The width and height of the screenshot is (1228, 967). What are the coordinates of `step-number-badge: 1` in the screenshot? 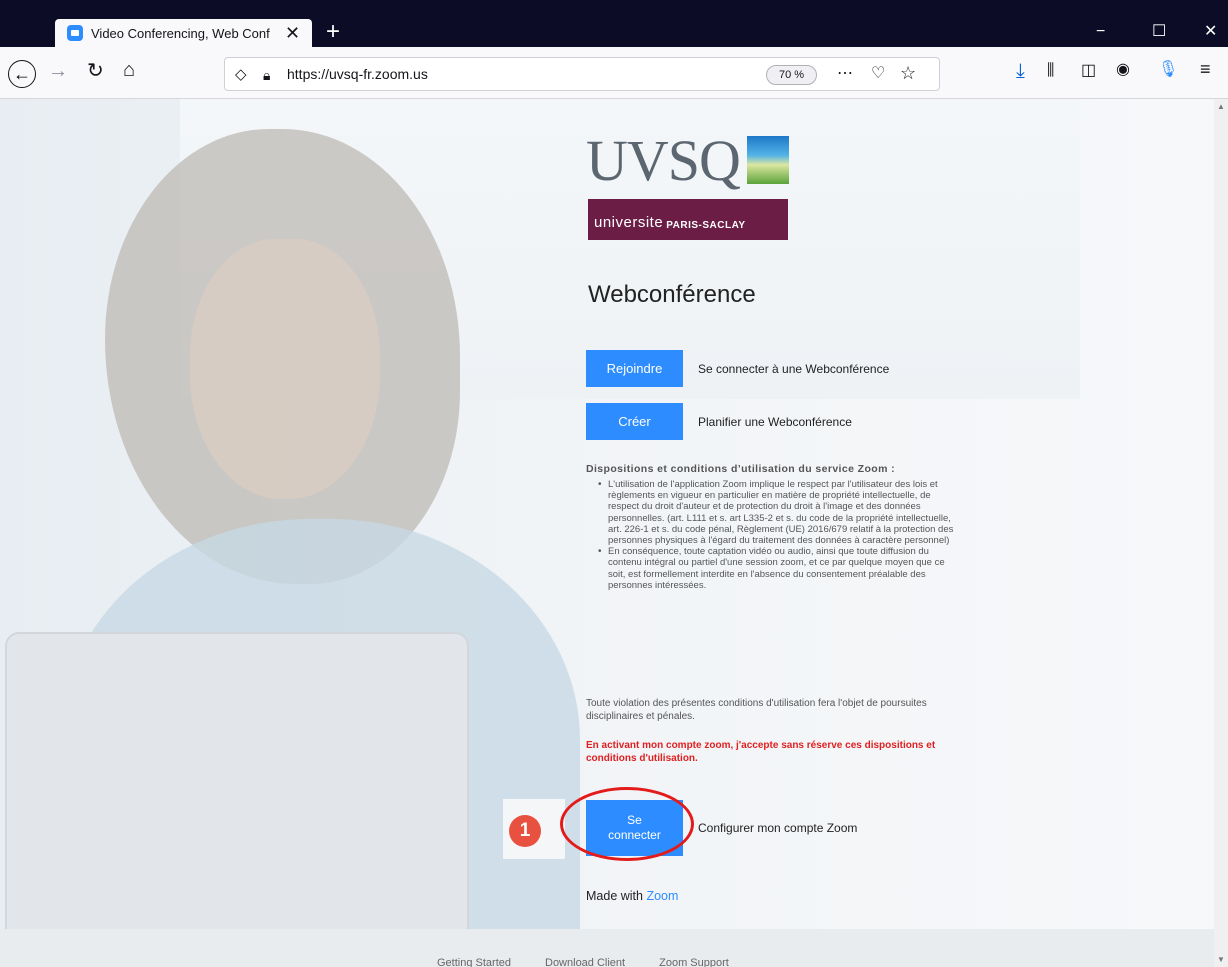 It's located at (525, 831).